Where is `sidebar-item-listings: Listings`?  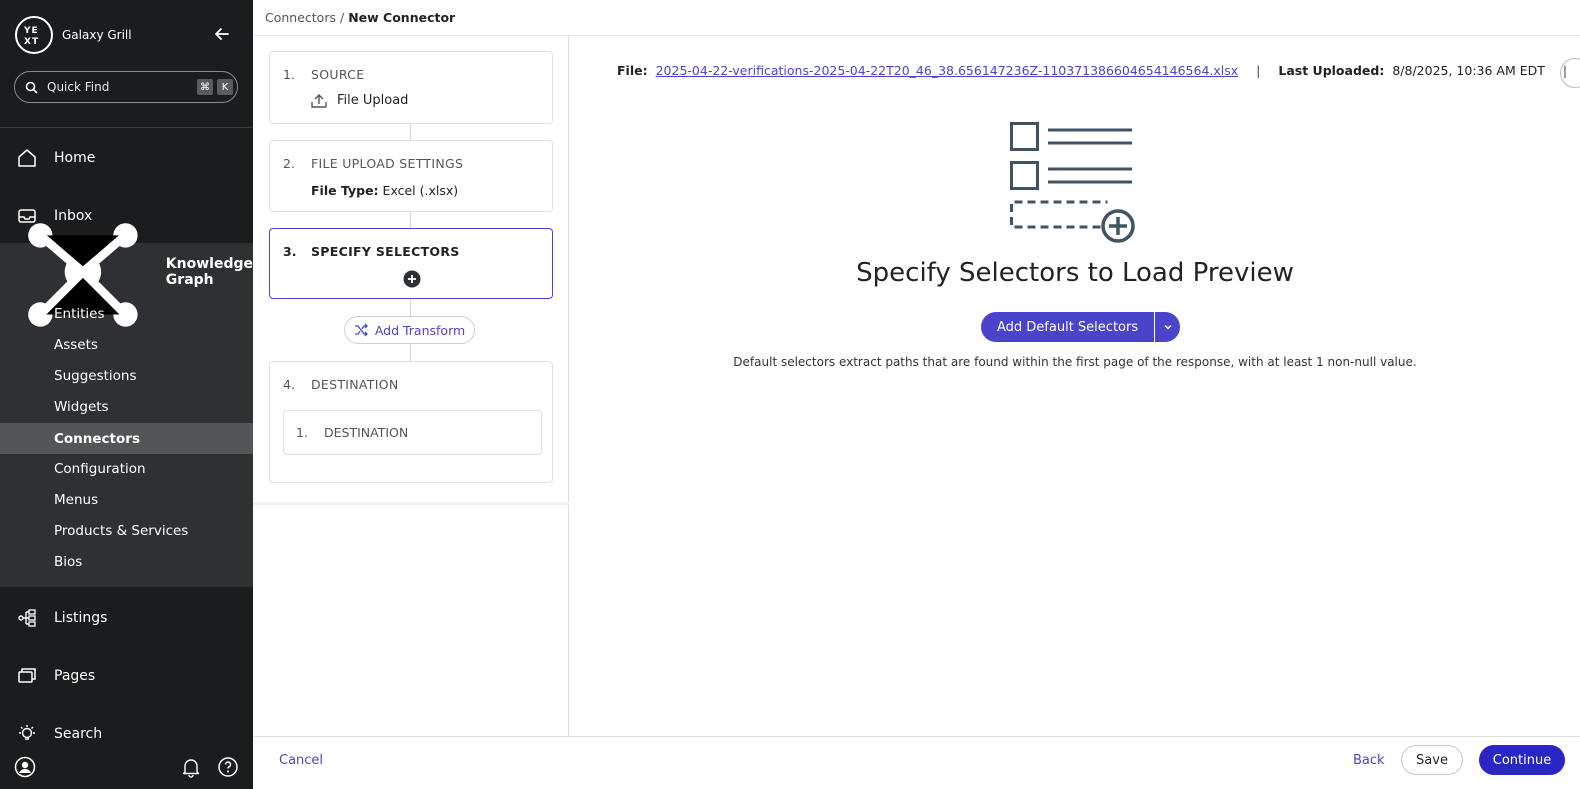 sidebar-item-listings: Listings is located at coordinates (126, 618).